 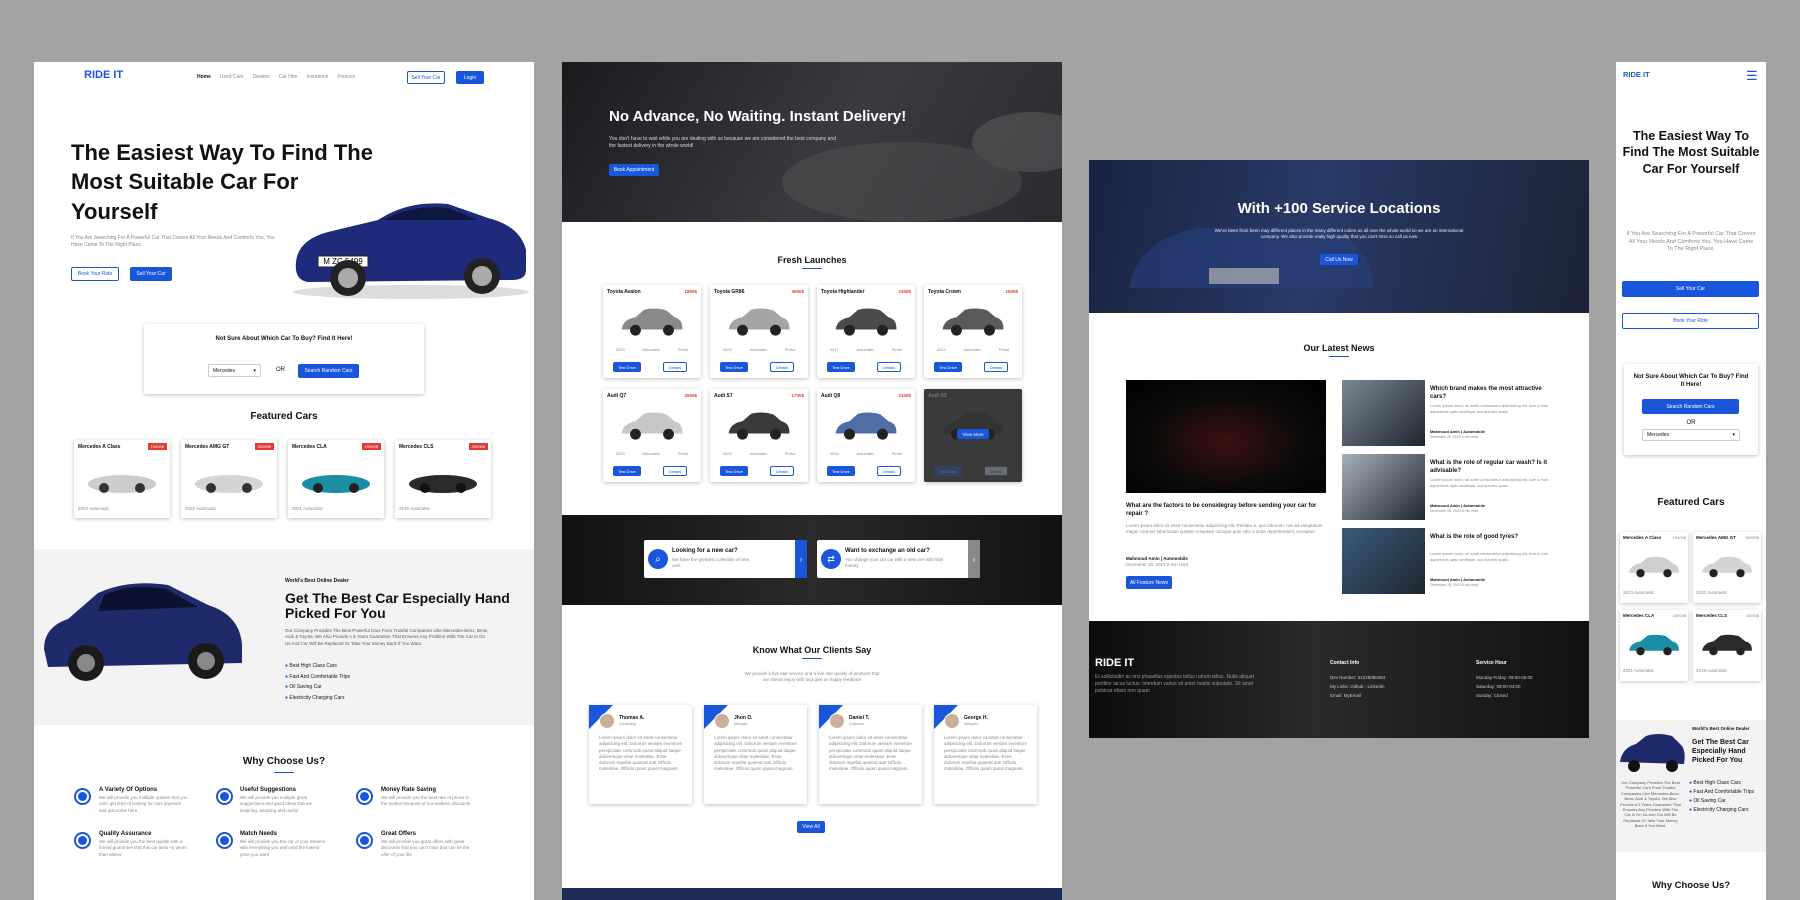 What do you see at coordinates (1339, 259) in the screenshot?
I see `call-us-button: Call Us Now` at bounding box center [1339, 259].